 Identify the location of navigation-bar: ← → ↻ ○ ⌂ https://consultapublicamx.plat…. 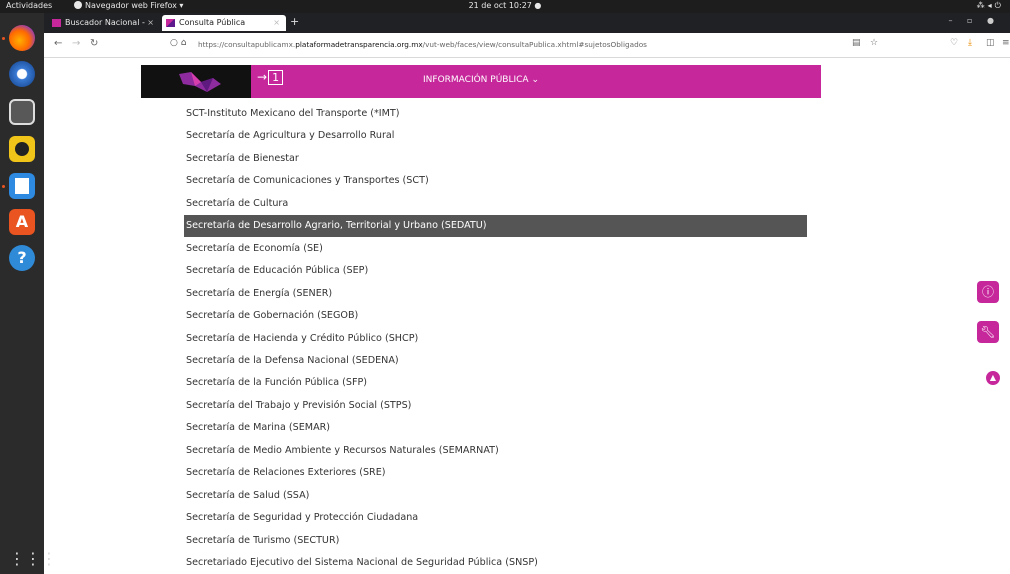
(527, 45).